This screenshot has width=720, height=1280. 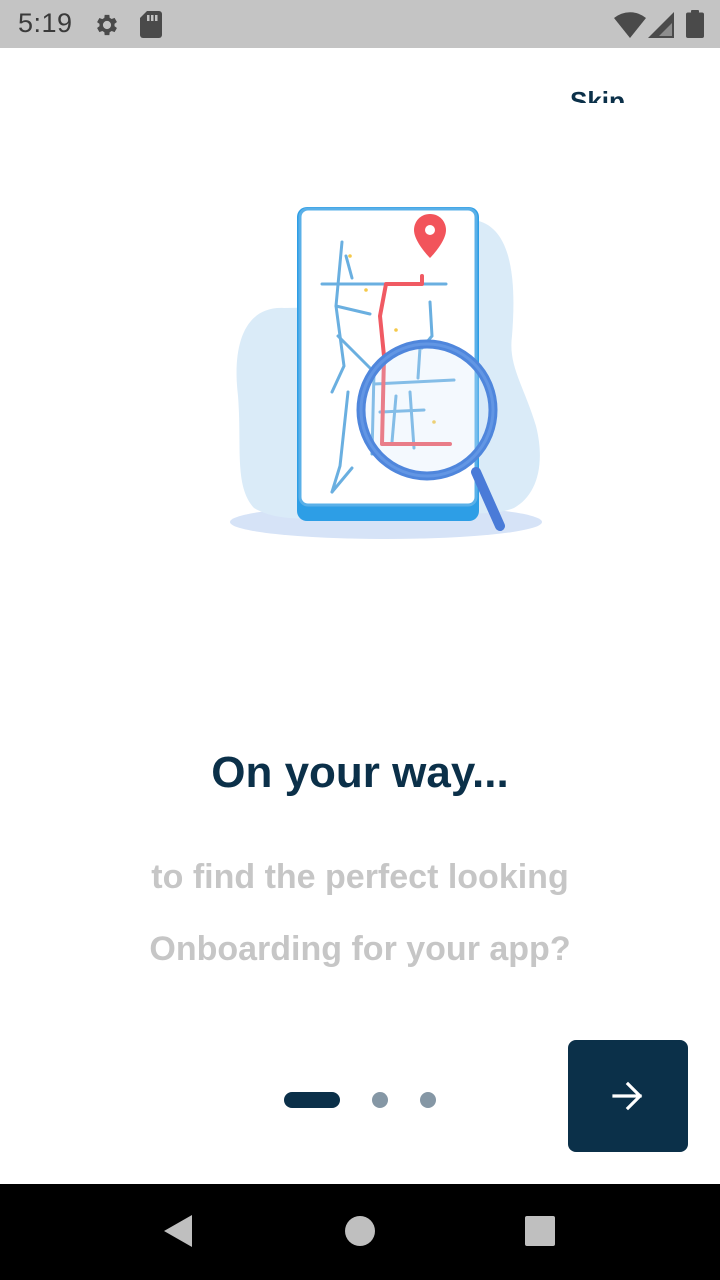 What do you see at coordinates (151, 24) in the screenshot?
I see `sd-card-icon` at bounding box center [151, 24].